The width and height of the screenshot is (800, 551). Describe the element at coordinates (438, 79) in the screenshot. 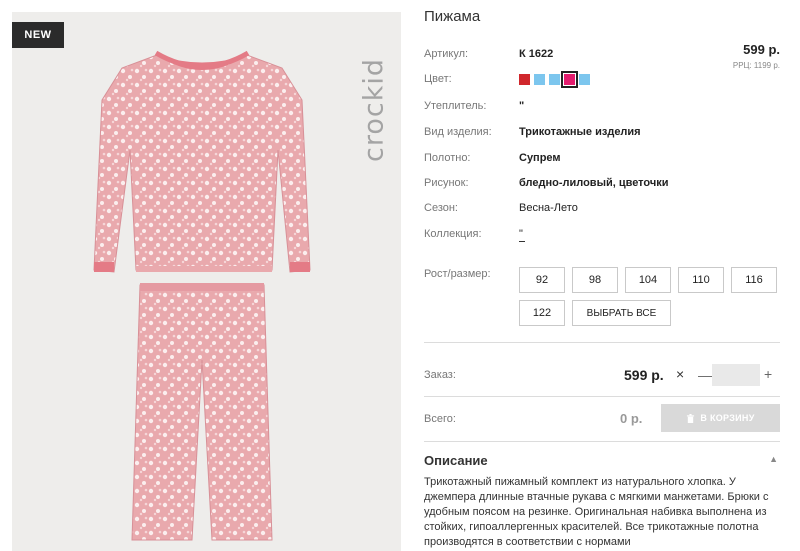

I see `attr-label: Цвет:` at that location.